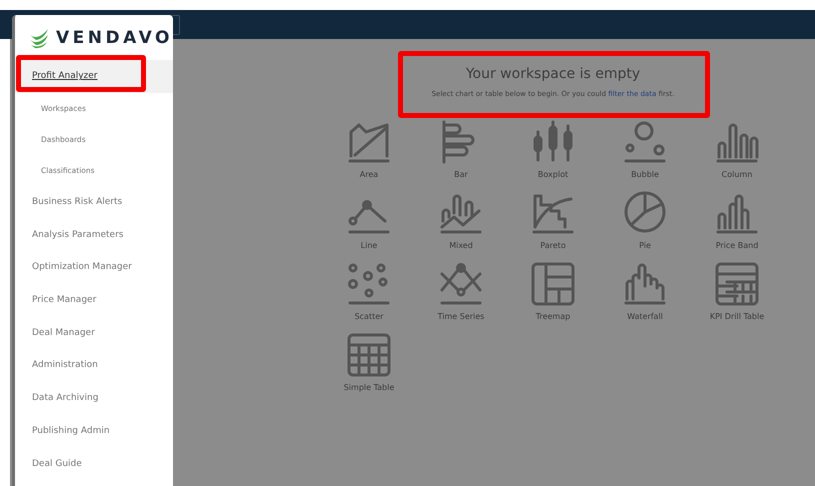 The image size is (815, 486). Describe the element at coordinates (553, 74) in the screenshot. I see `empty-title: Your workspace is empty` at that location.